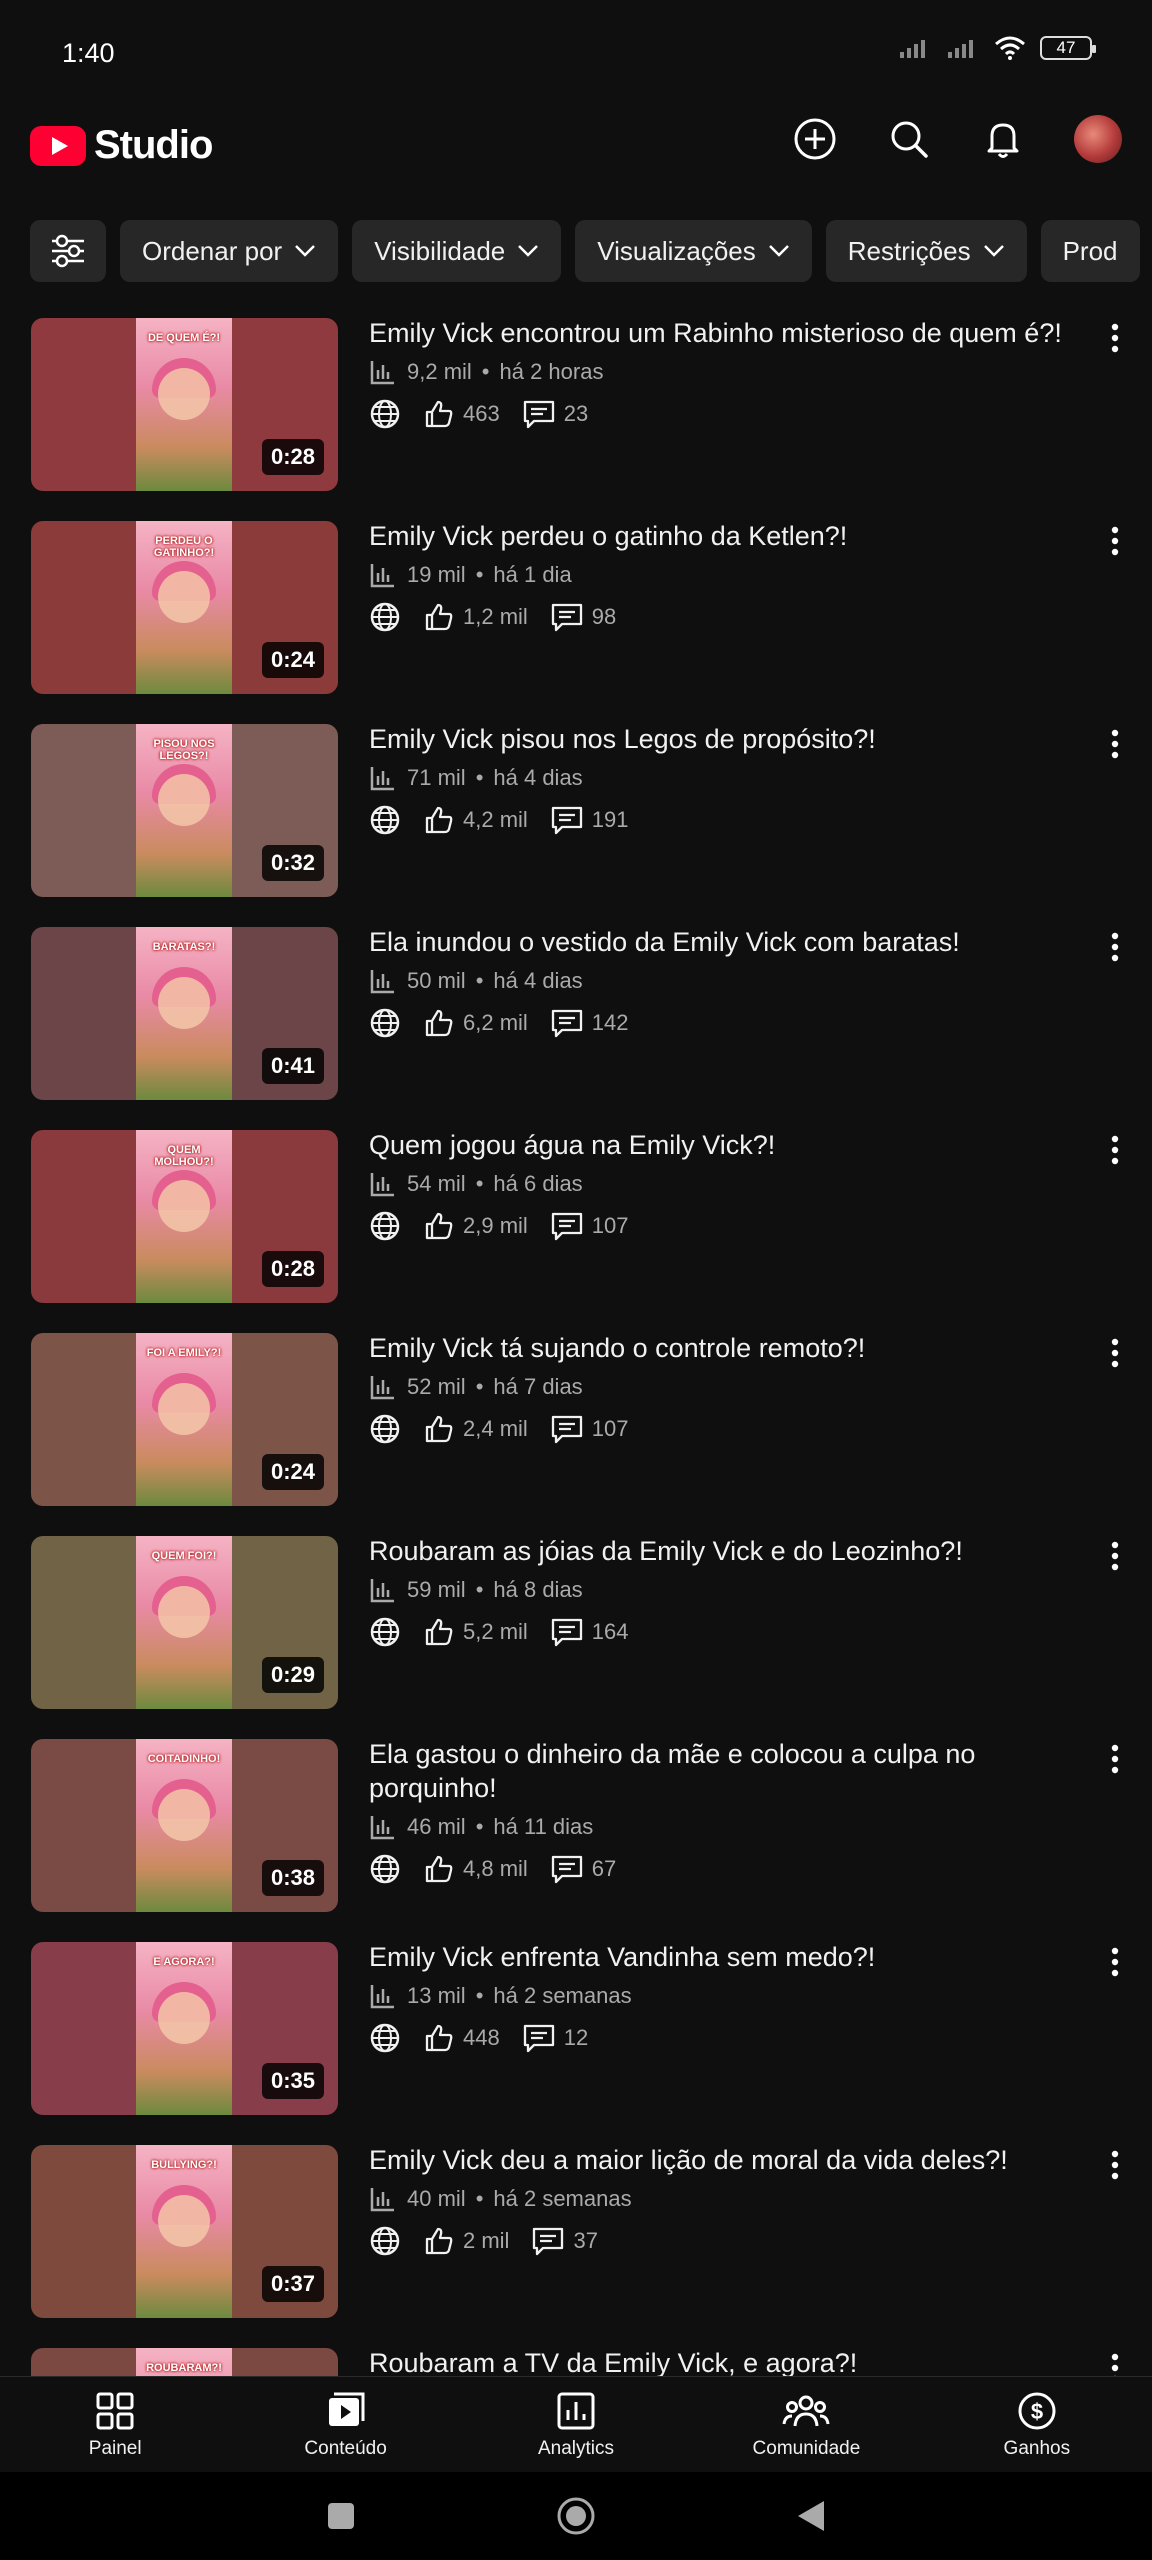  What do you see at coordinates (115, 2424) in the screenshot?
I see `nav-dashboard: Painel` at bounding box center [115, 2424].